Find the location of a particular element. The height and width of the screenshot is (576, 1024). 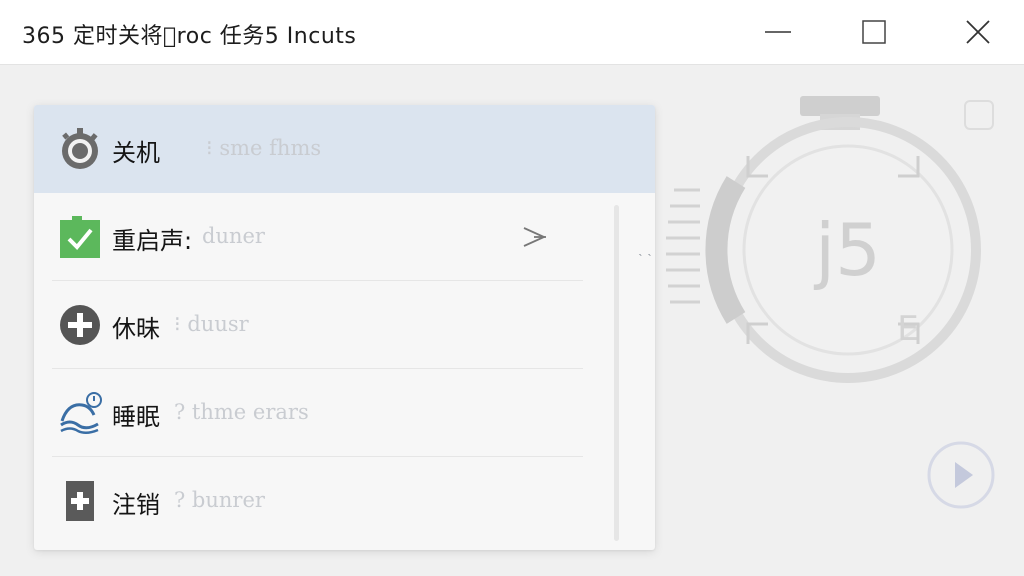

minimize-button is located at coordinates (778, 32).